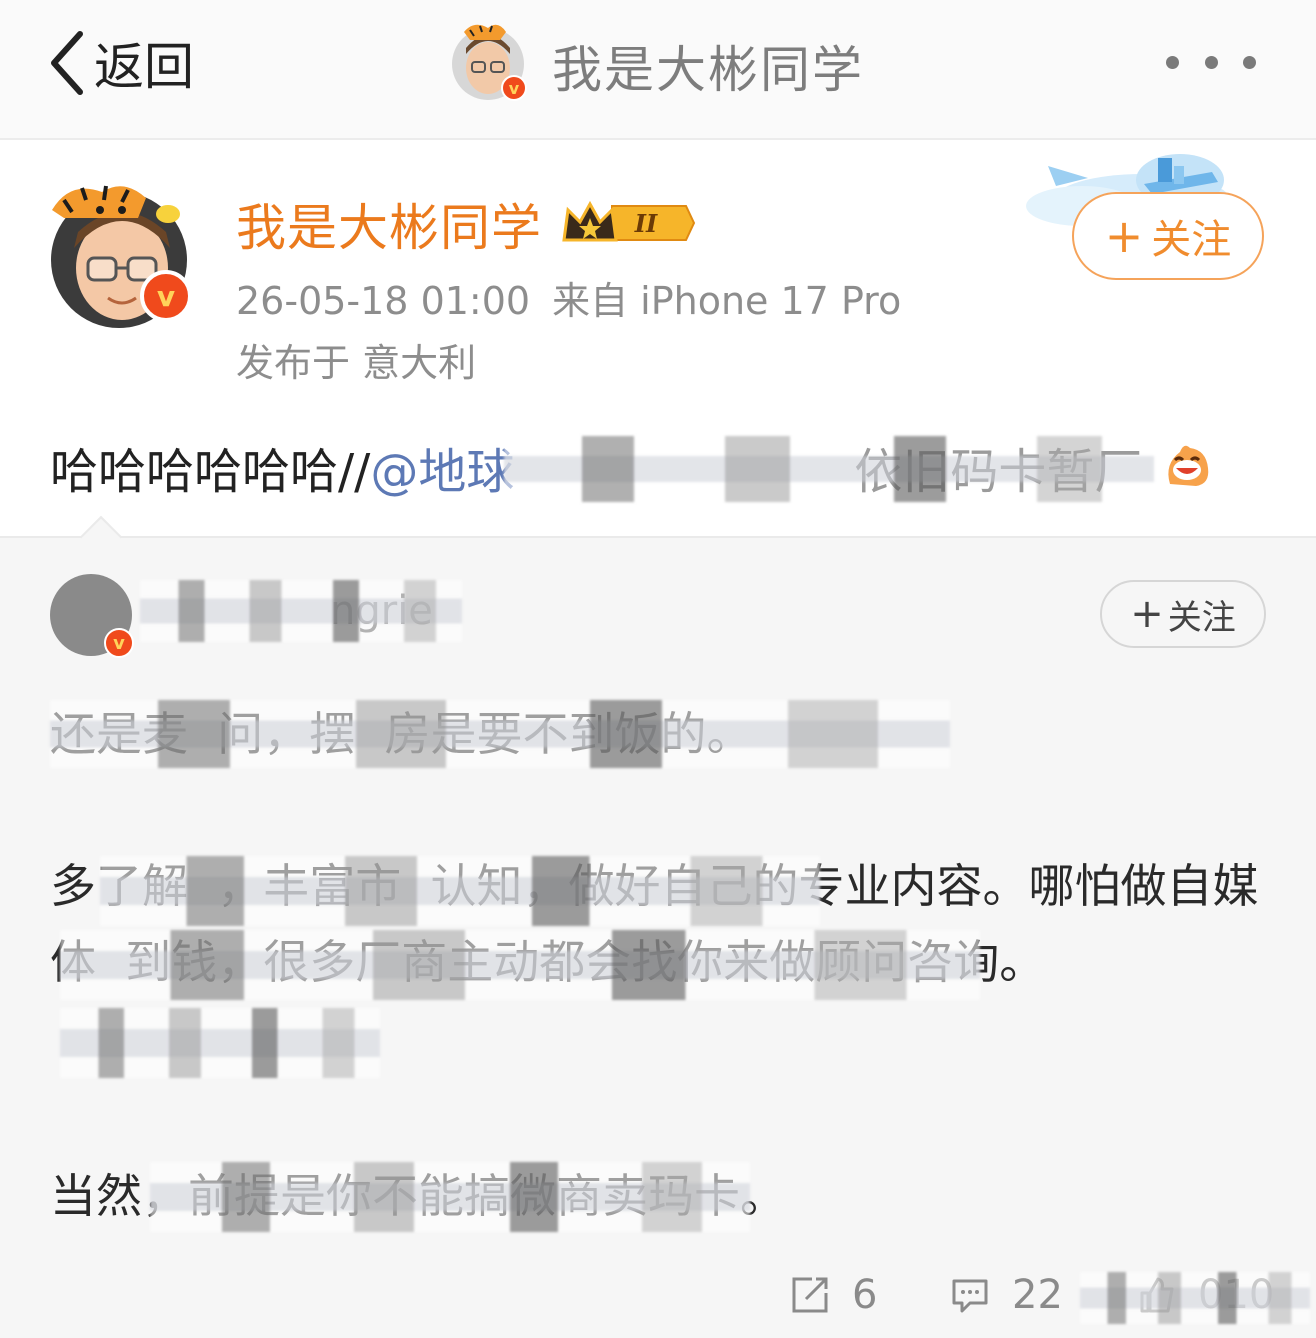 The image size is (1316, 1338). What do you see at coordinates (1006, 1295) in the screenshot?
I see `comment-action: 22` at bounding box center [1006, 1295].